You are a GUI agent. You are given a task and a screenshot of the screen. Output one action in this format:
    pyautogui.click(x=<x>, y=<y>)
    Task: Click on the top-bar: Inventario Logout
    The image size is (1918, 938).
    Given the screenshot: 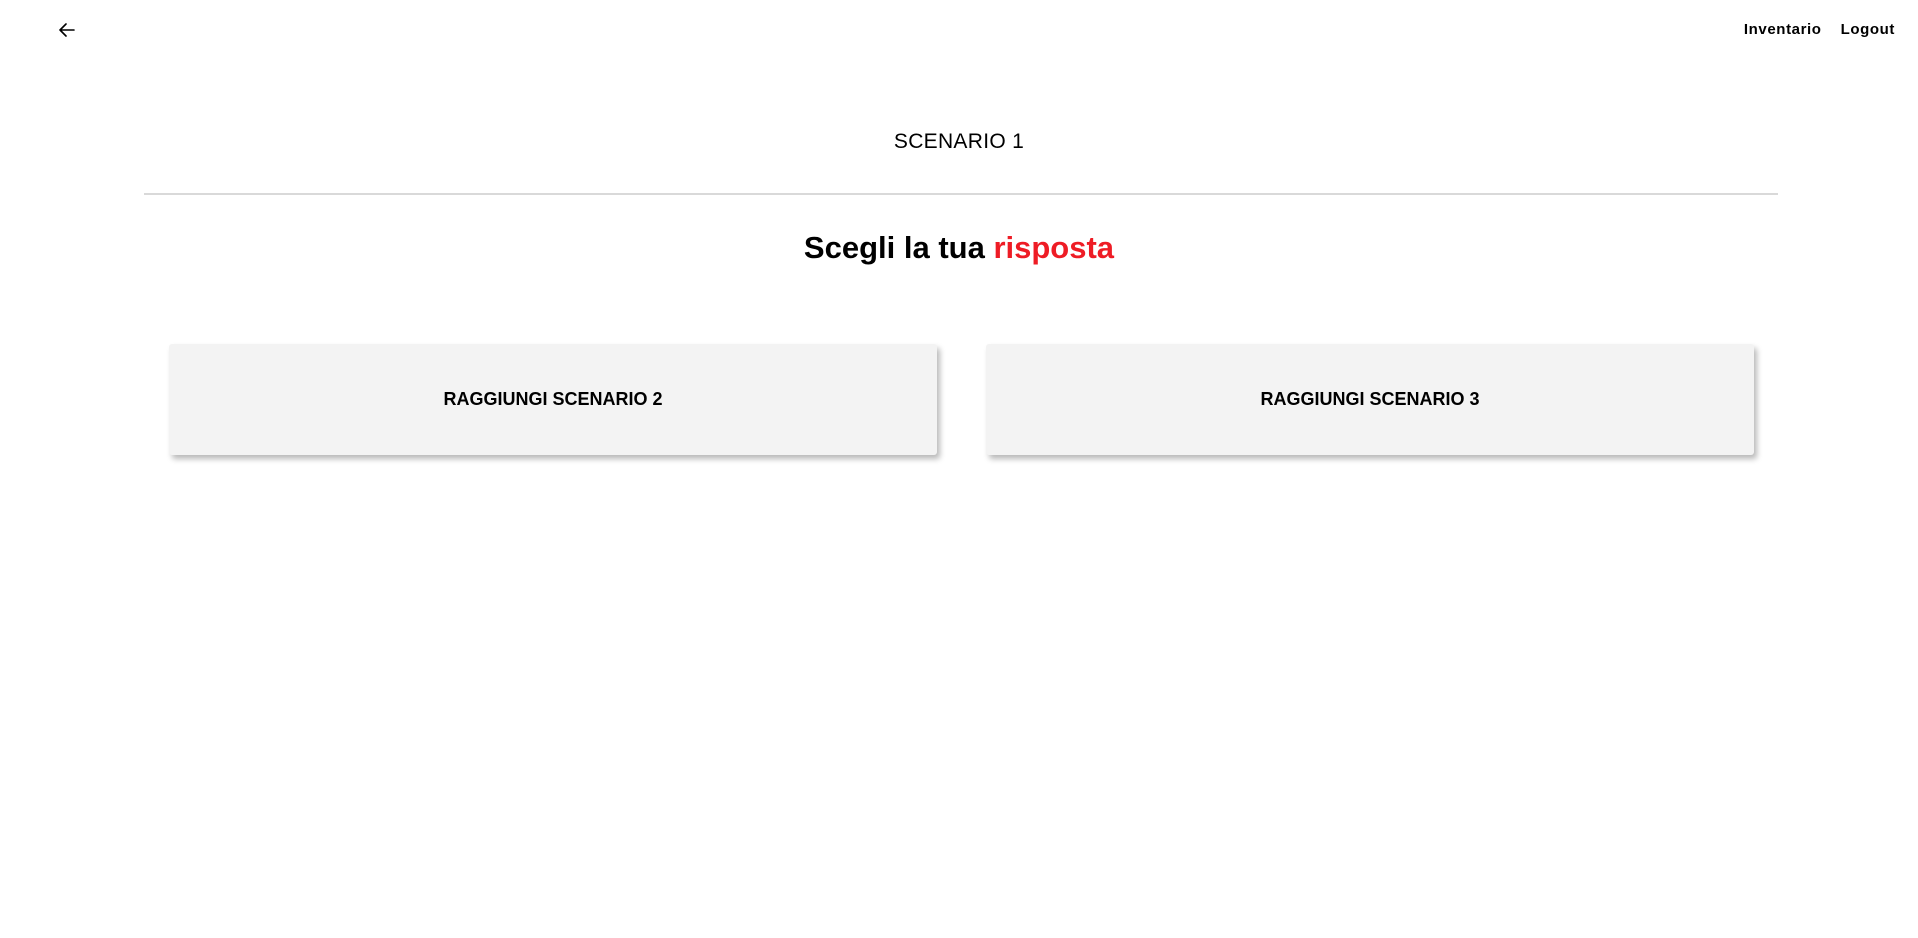 What is the action you would take?
    pyautogui.click(x=959, y=30)
    